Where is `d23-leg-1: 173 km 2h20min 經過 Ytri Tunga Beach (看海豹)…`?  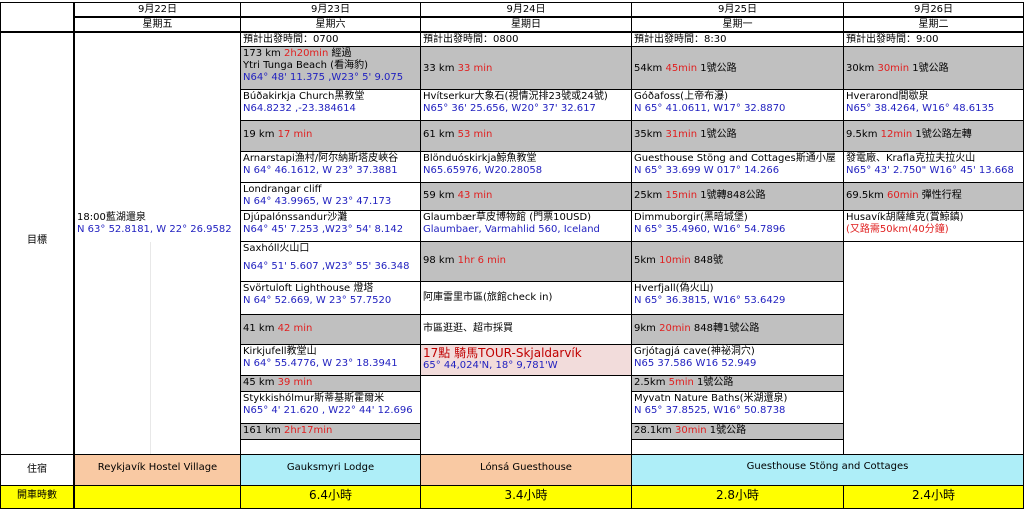
d23-leg-1: 173 km 2h20min 經過 Ytri Tunga Beach (看海豹)… is located at coordinates (330, 68).